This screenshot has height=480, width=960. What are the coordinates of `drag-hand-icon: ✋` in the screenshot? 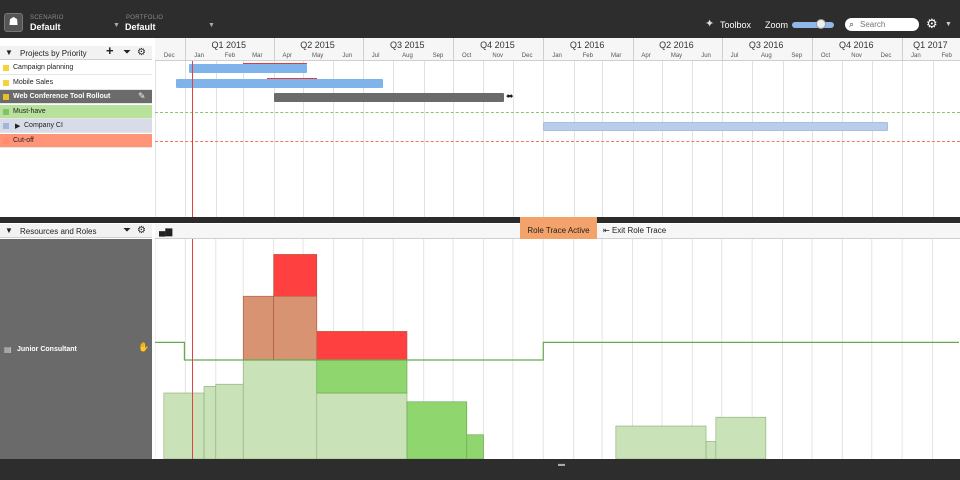 It's located at (143, 347).